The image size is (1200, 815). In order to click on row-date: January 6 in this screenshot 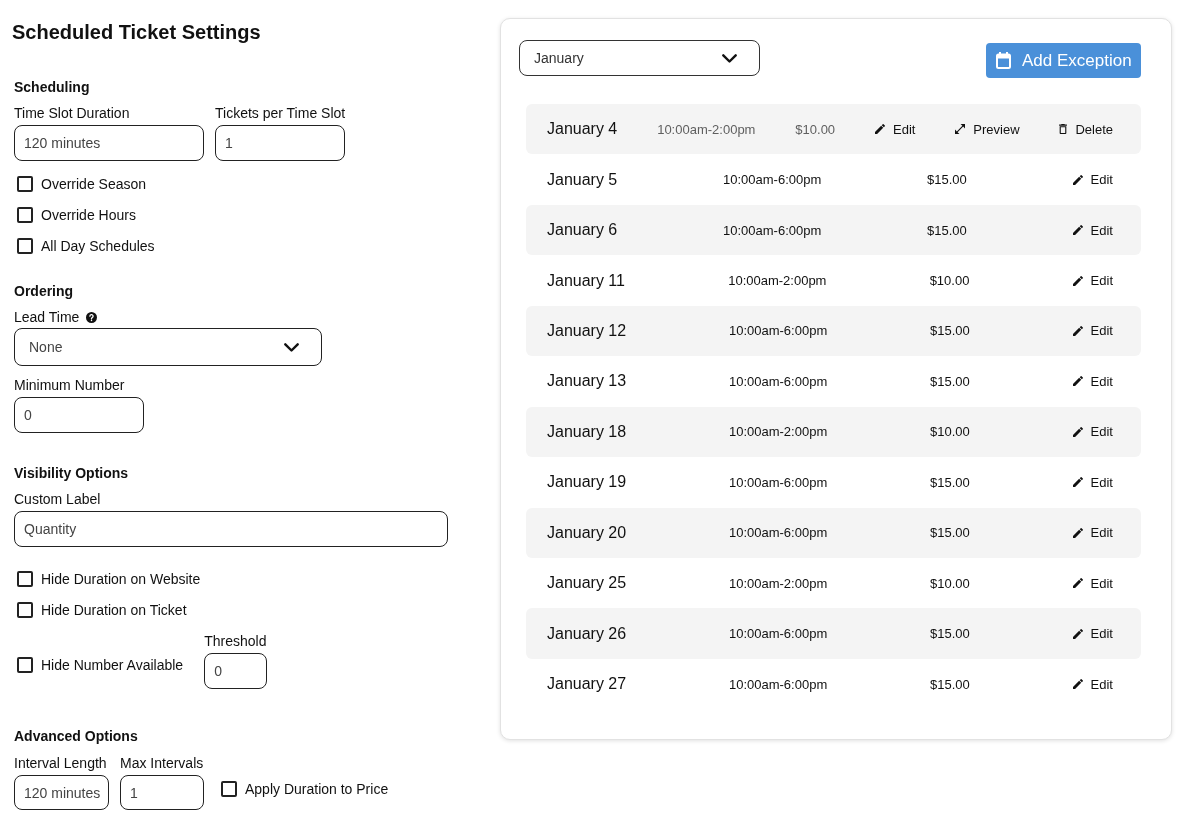, I will do `click(582, 230)`.